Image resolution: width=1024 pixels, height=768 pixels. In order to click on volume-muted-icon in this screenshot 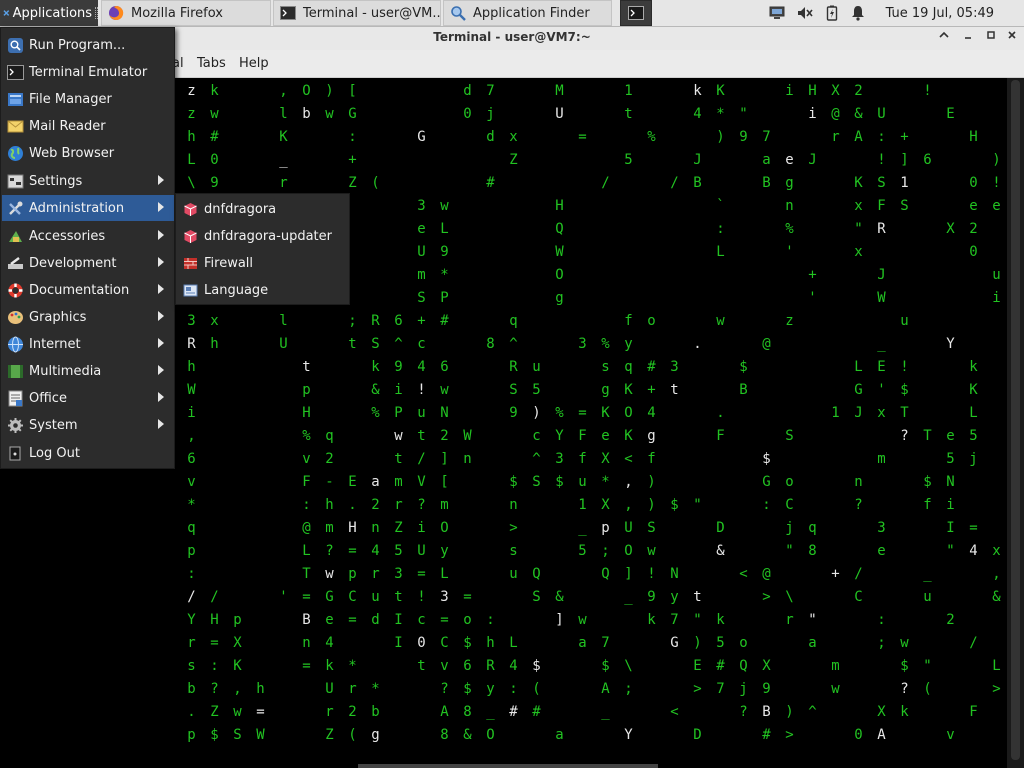, I will do `click(805, 13)`.